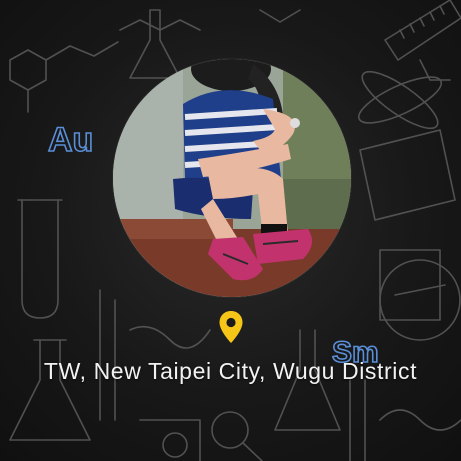  I want to click on svg-text: Au, so click(70, 140).